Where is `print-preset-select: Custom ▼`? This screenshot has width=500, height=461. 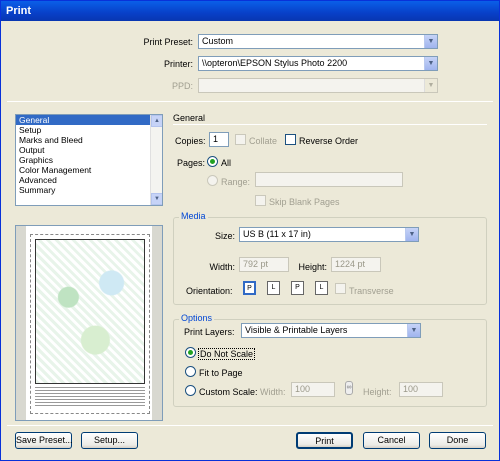
print-preset-select: Custom ▼ is located at coordinates (318, 41).